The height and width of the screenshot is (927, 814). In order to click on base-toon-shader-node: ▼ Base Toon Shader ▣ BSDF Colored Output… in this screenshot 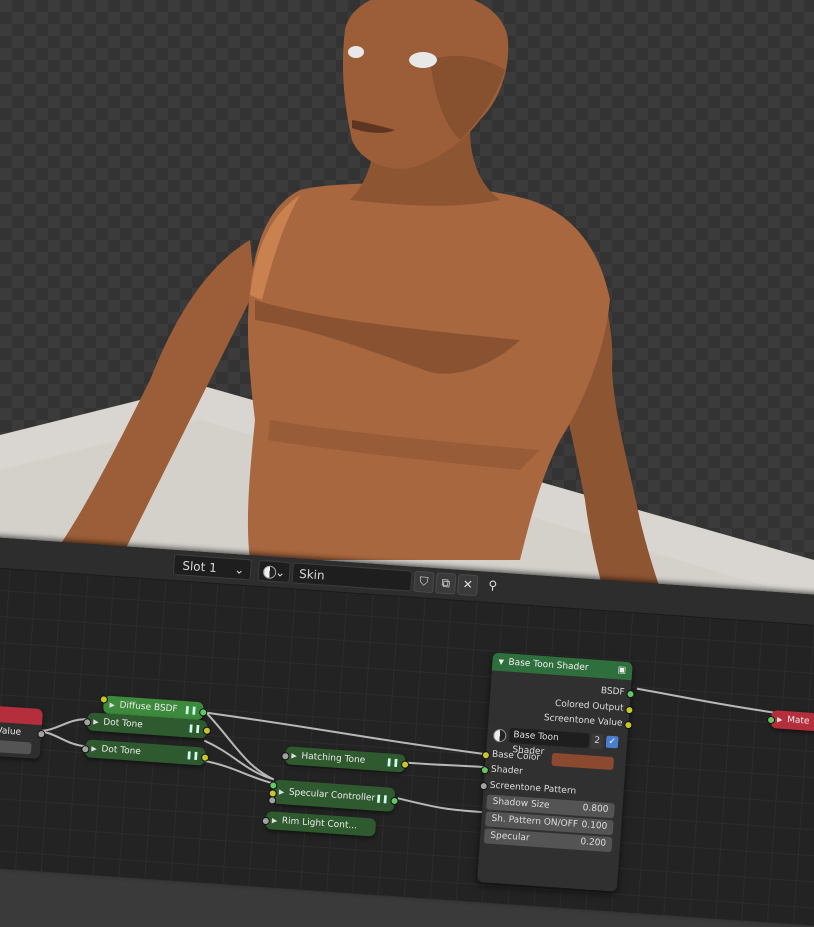, I will do `click(556, 772)`.